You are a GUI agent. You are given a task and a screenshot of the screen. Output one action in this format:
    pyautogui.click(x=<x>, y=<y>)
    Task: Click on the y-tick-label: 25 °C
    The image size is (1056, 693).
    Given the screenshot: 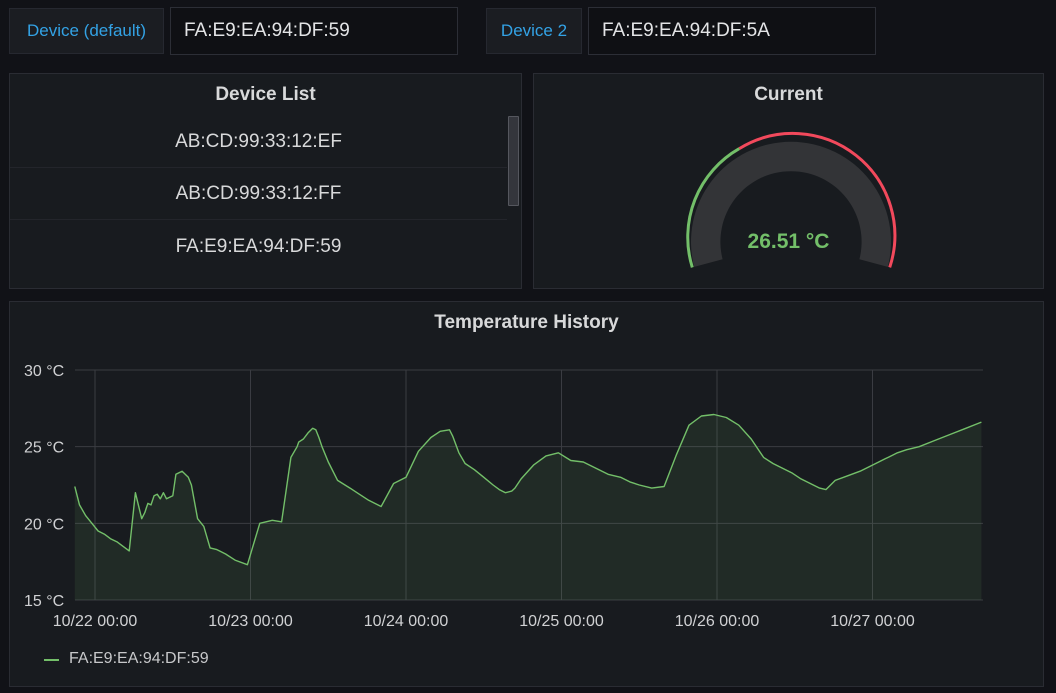 What is the action you would take?
    pyautogui.click(x=44, y=448)
    